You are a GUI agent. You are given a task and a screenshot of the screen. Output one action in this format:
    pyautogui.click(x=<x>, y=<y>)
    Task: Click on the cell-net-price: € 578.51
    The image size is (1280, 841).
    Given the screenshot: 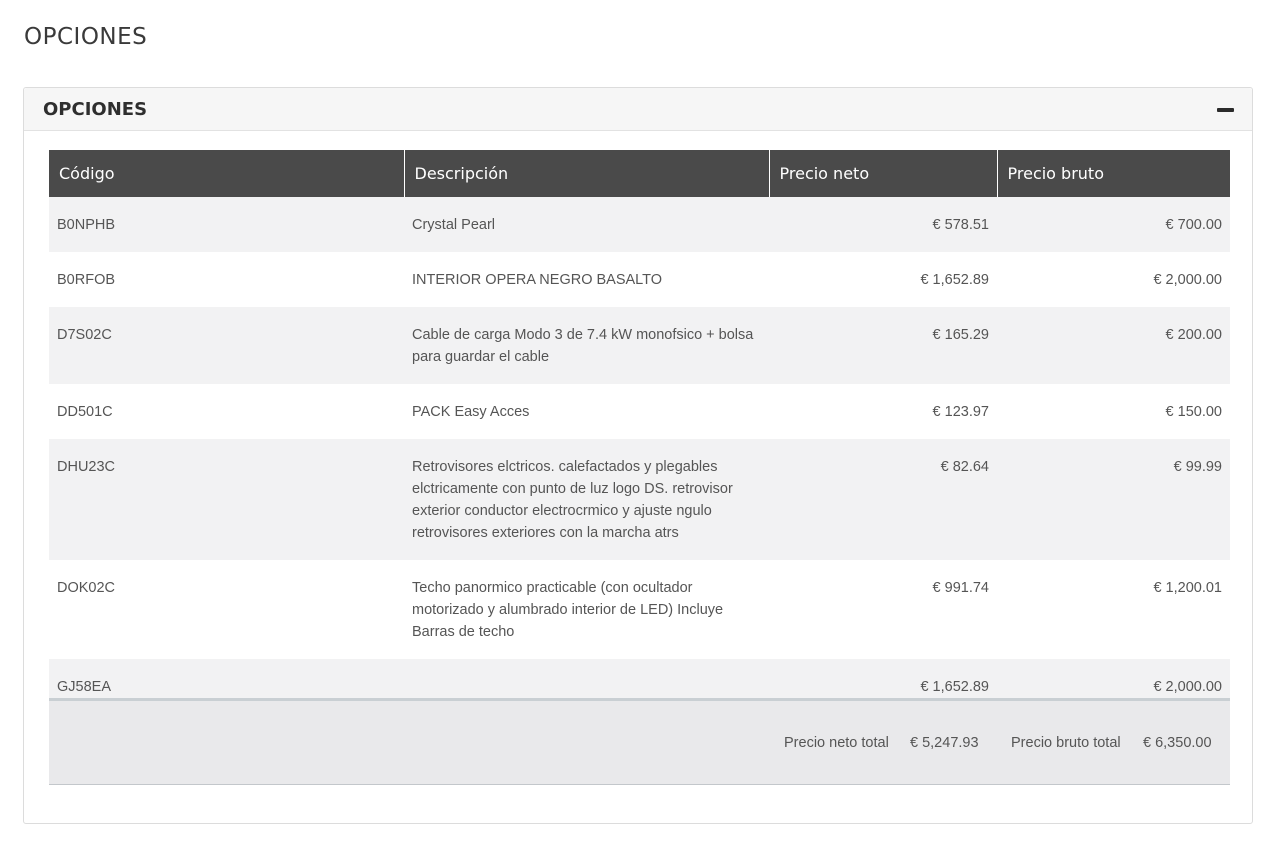 What is the action you would take?
    pyautogui.click(x=883, y=224)
    